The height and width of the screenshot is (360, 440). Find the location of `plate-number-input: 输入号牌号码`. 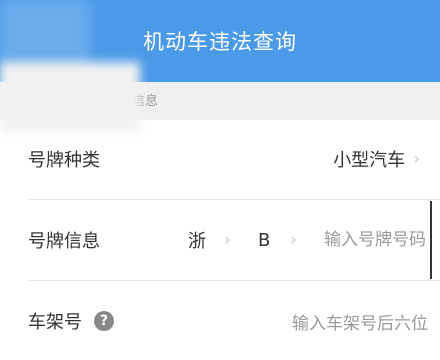

plate-number-input: 输入号牌号码 is located at coordinates (378, 240).